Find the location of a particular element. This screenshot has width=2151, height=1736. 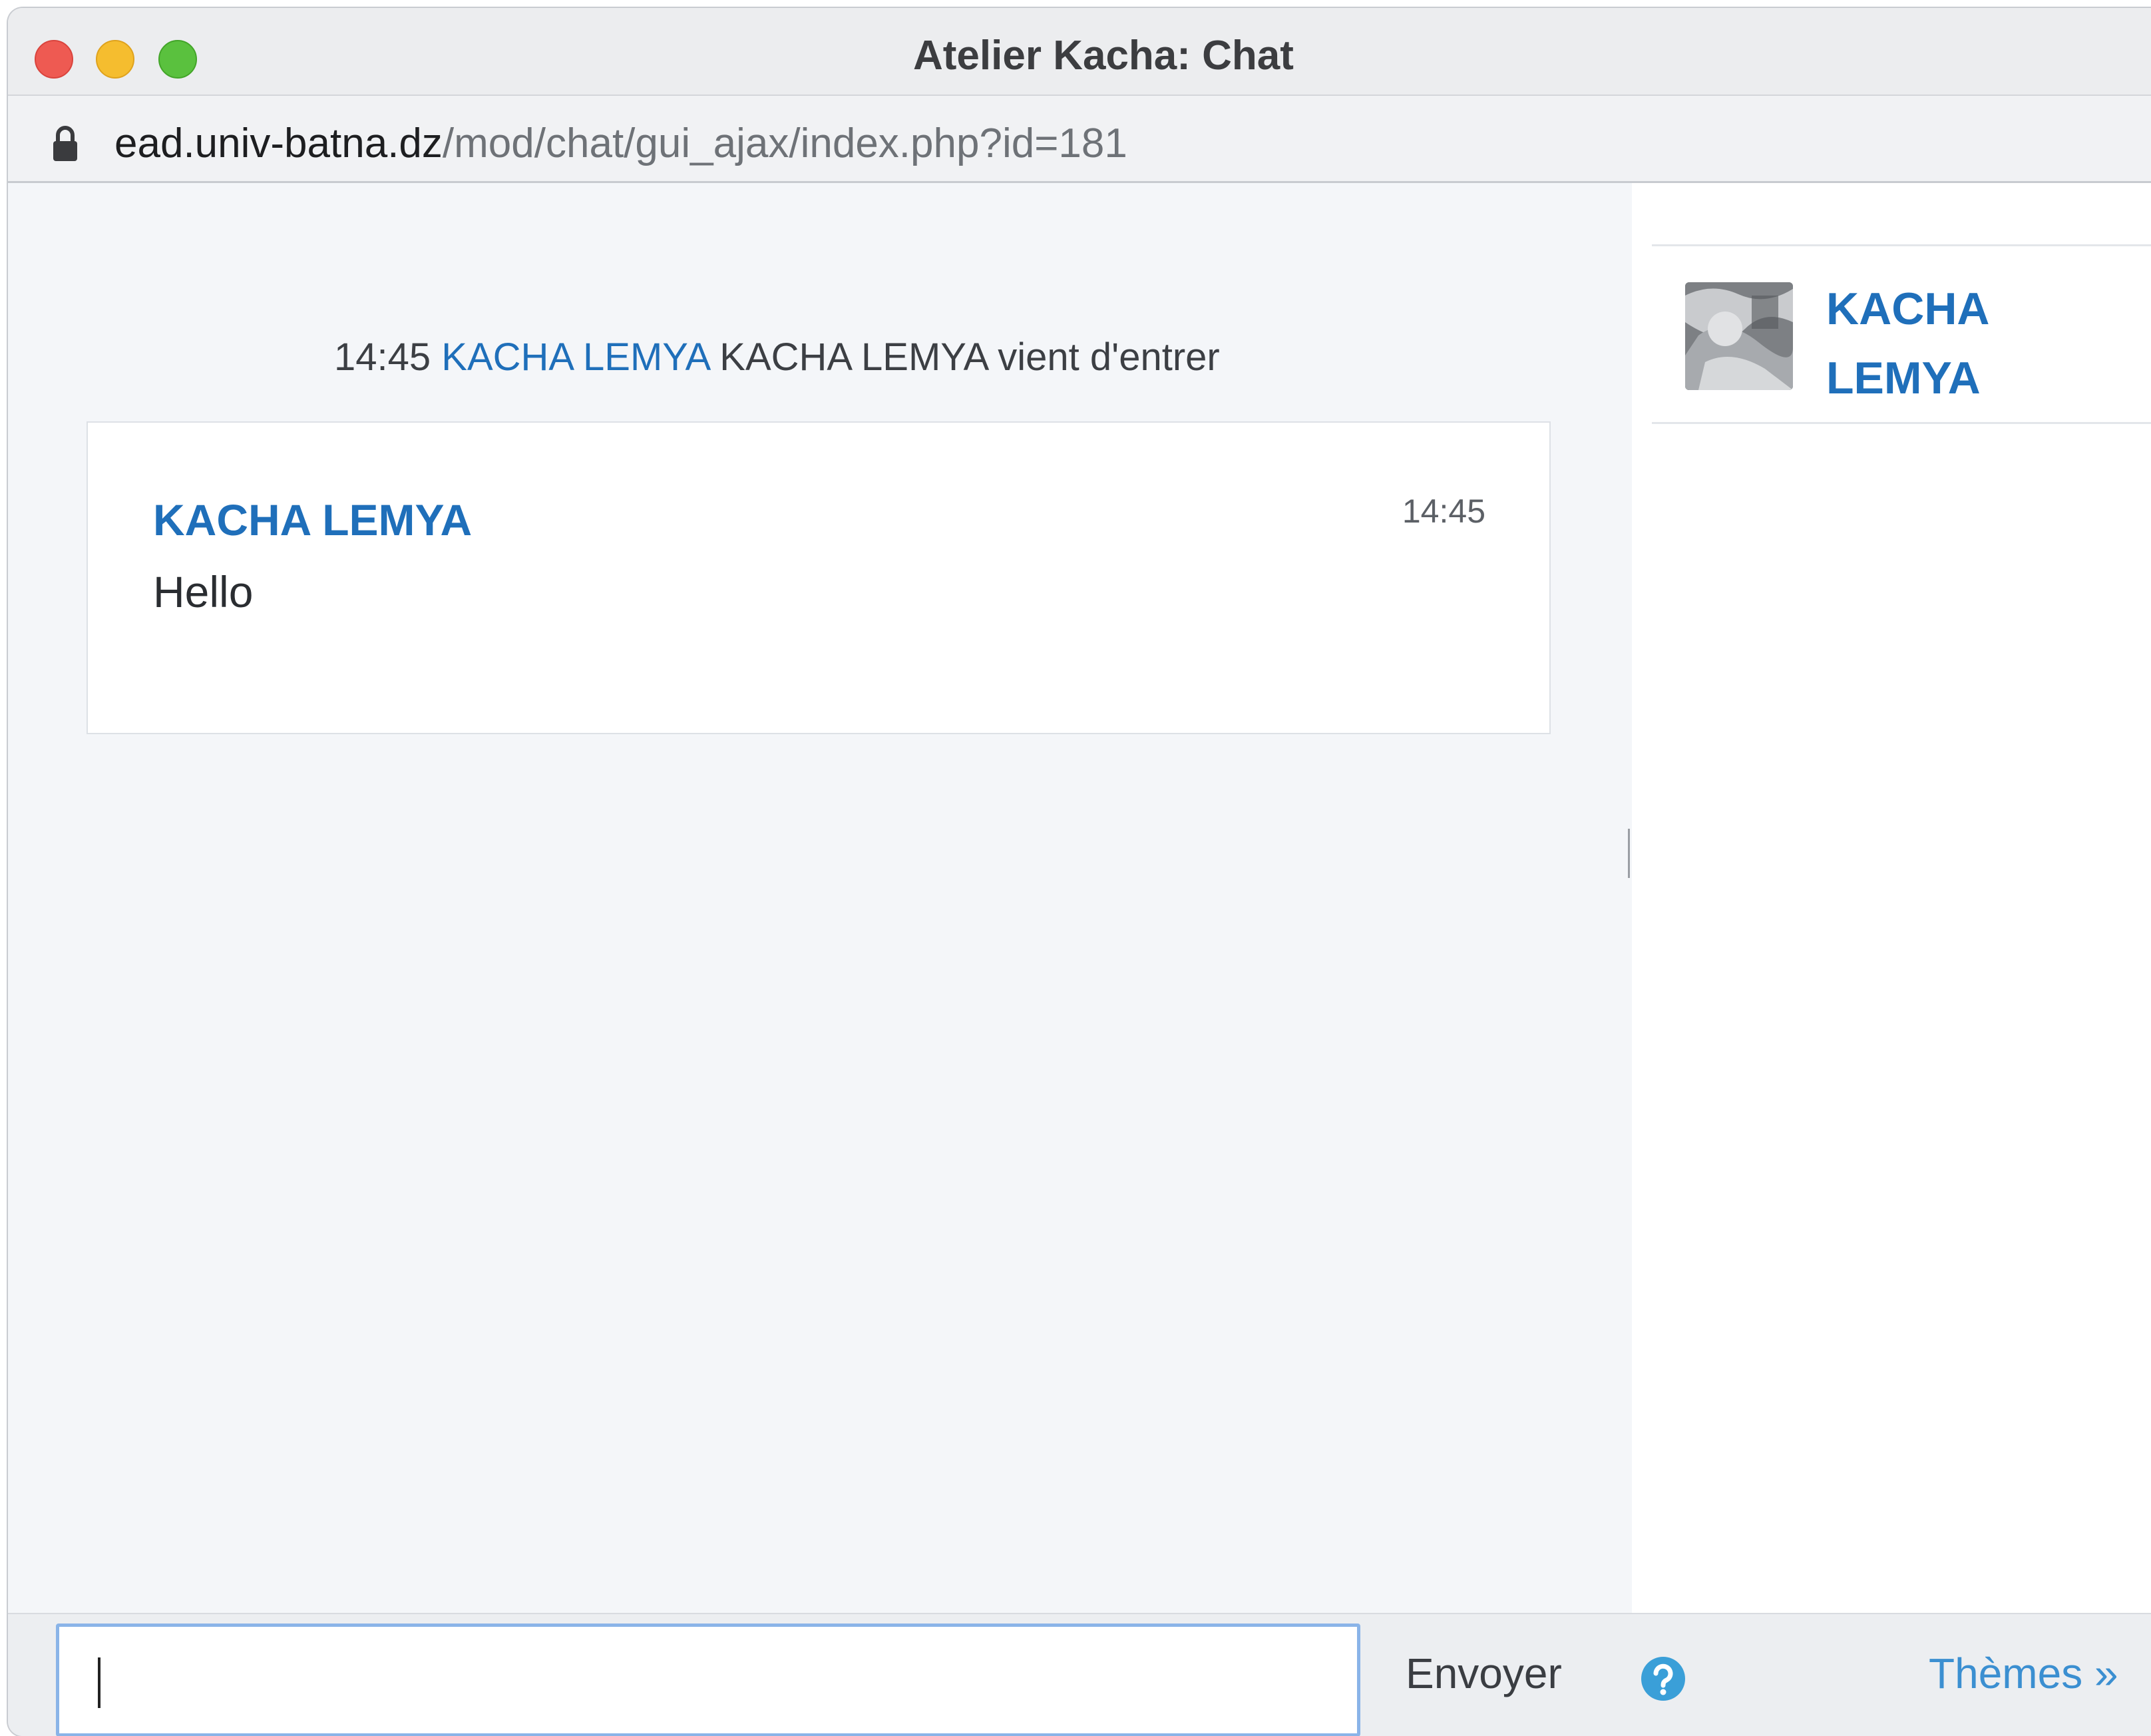

user-avatar is located at coordinates (1739, 336).